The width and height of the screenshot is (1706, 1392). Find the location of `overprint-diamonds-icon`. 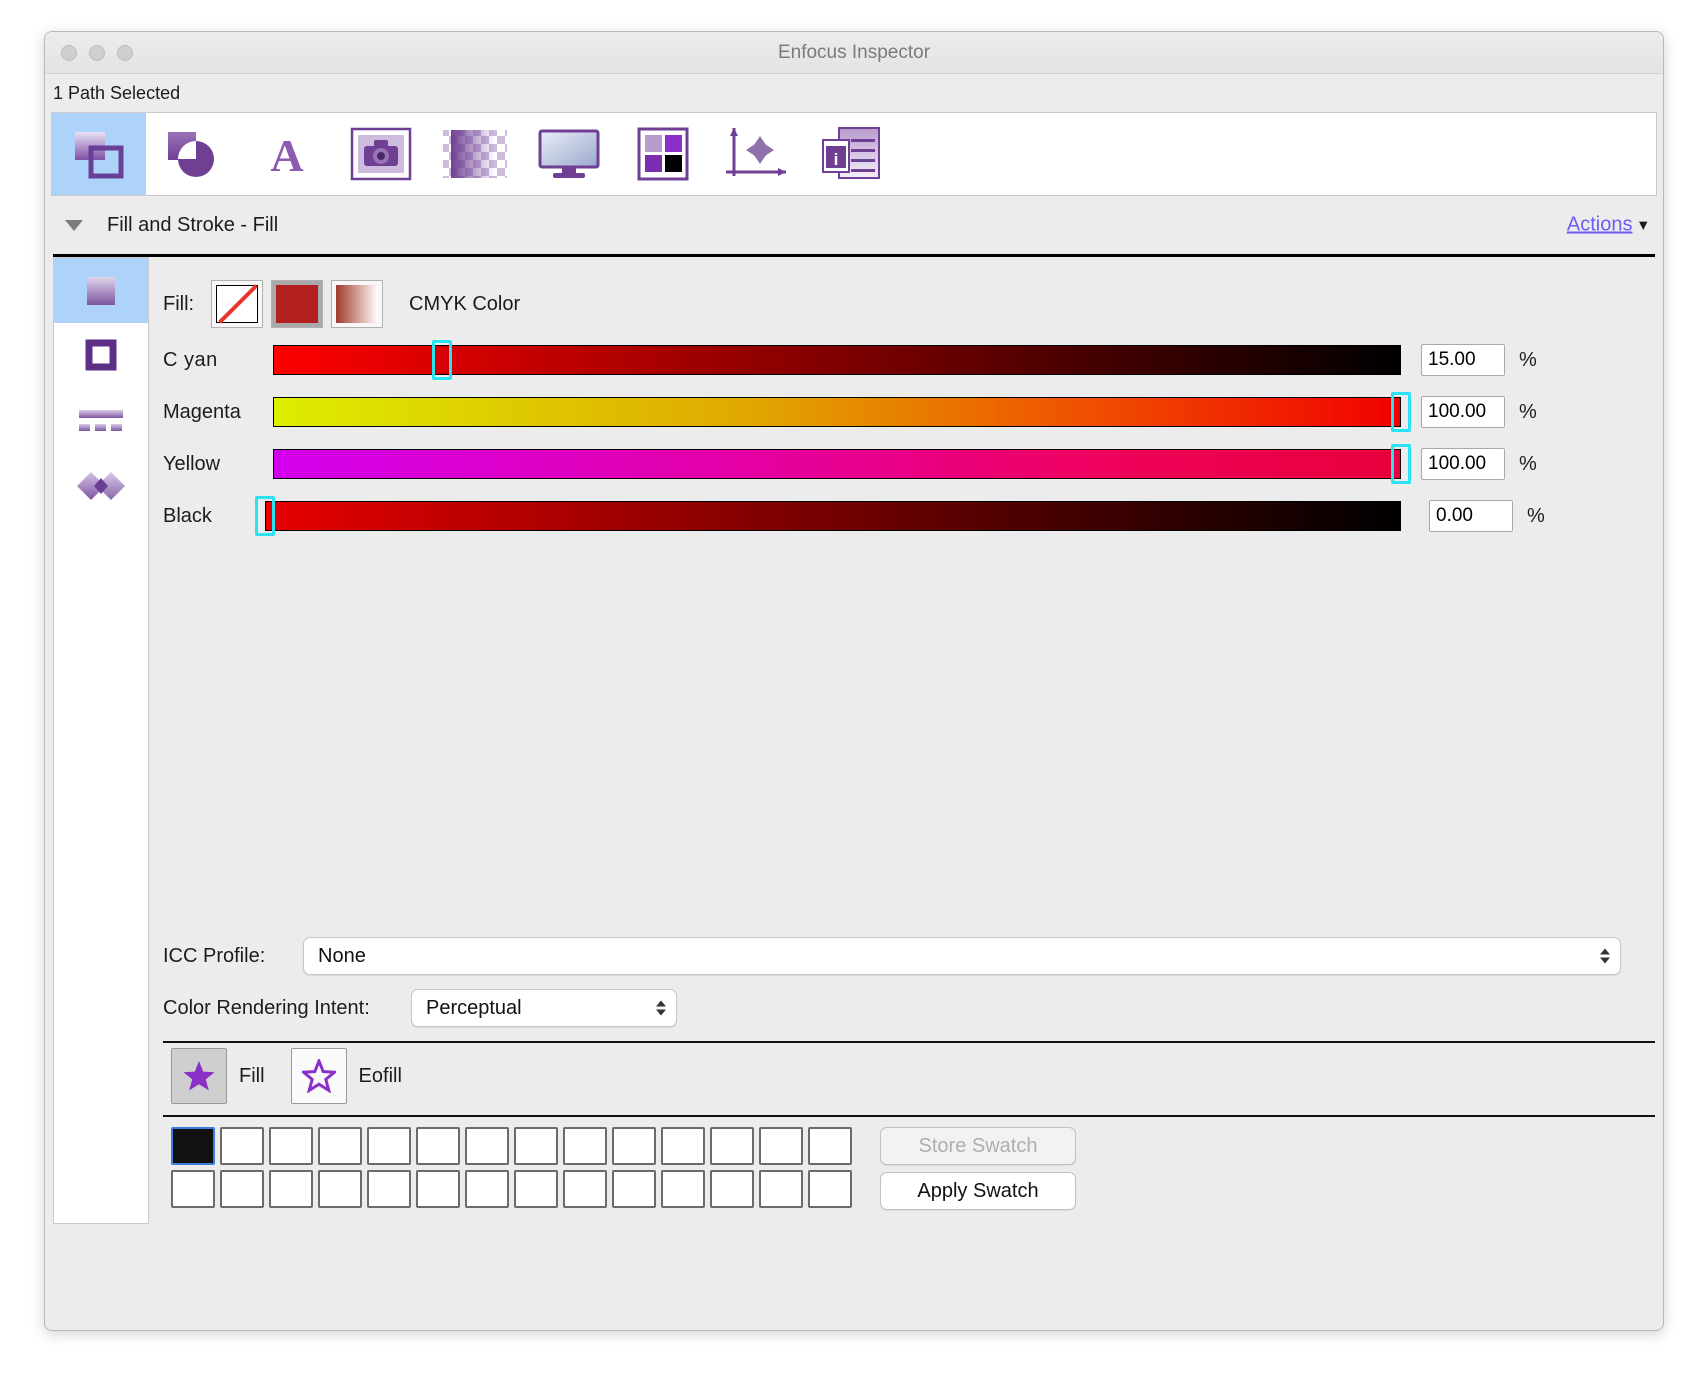

overprint-diamonds-icon is located at coordinates (101, 485).